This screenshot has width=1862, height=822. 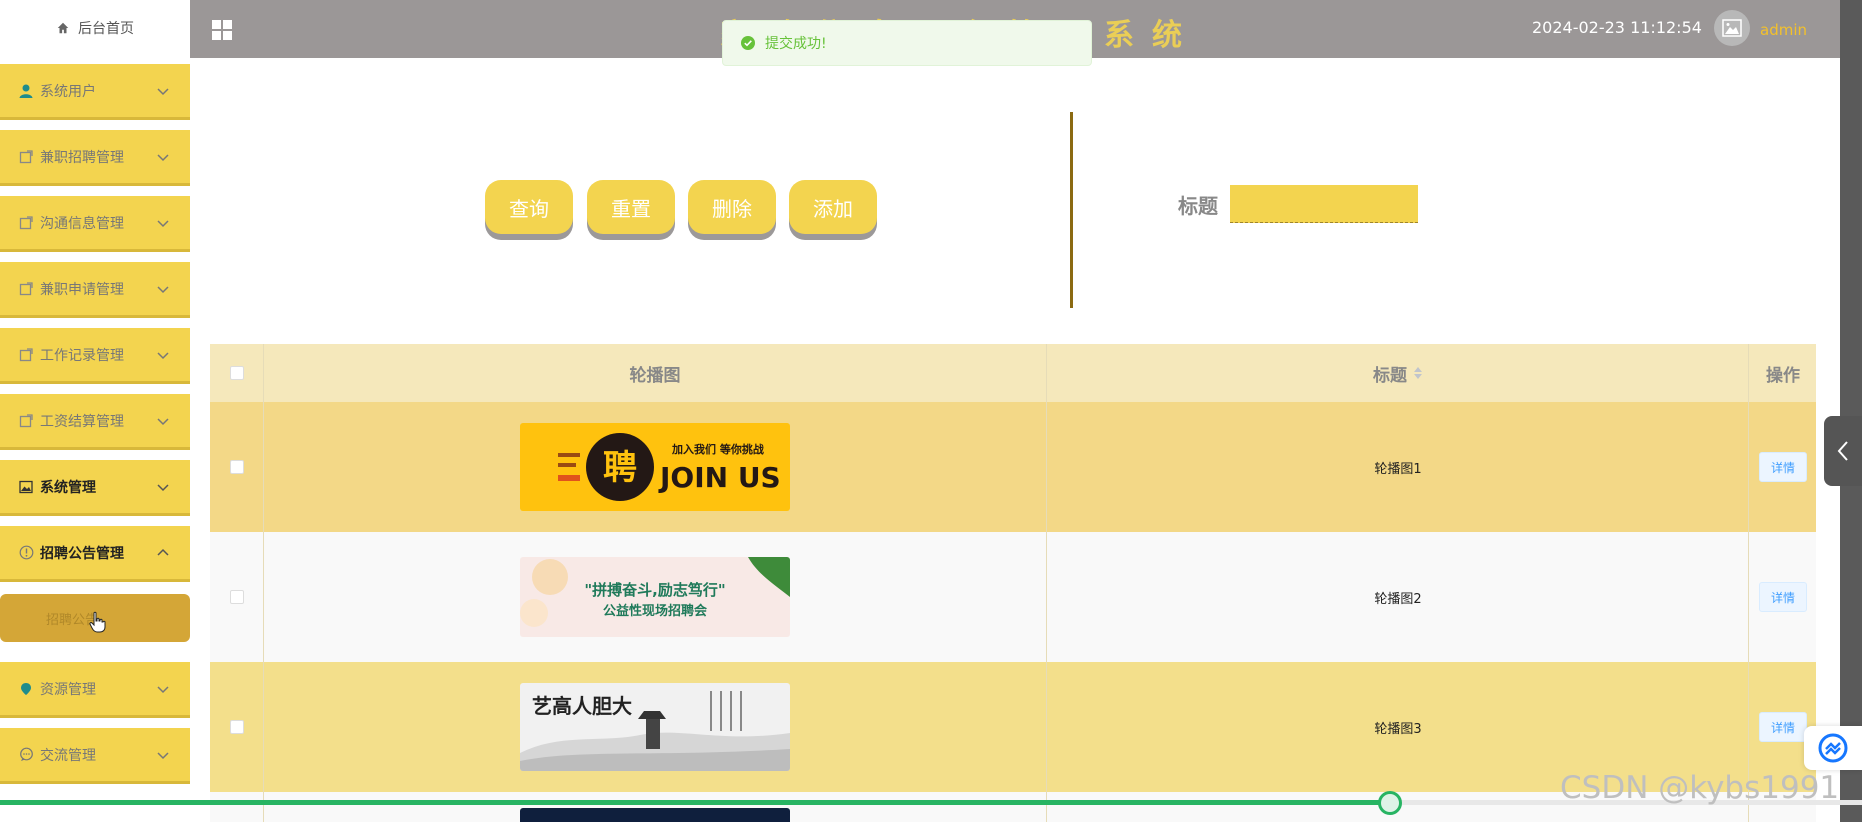 What do you see at coordinates (26, 689) in the screenshot?
I see `location-icon` at bounding box center [26, 689].